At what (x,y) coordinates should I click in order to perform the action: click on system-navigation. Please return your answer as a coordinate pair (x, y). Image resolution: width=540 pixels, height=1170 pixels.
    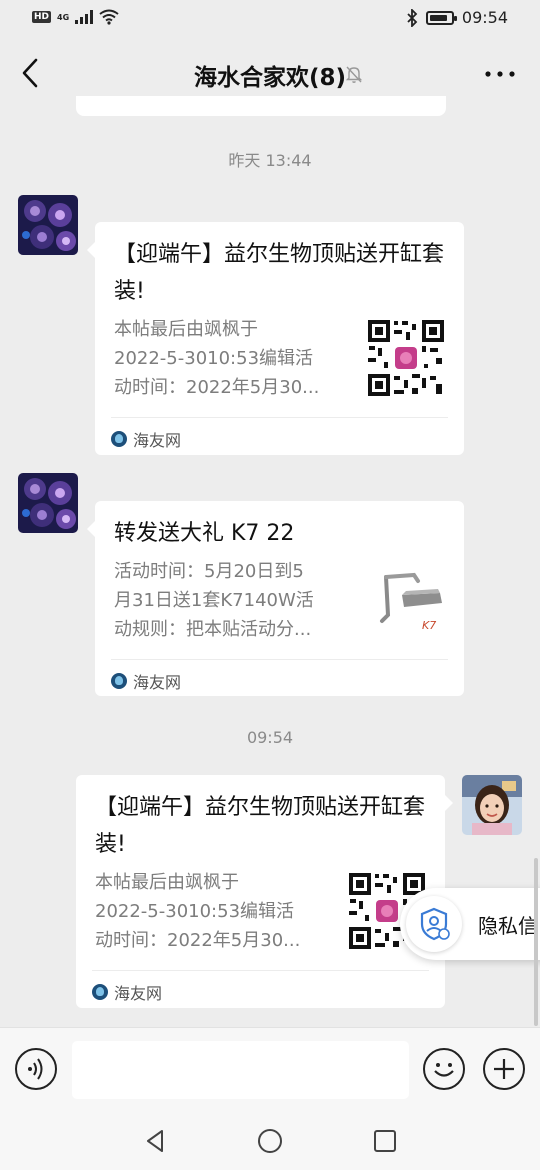
    Looking at the image, I should click on (270, 1139).